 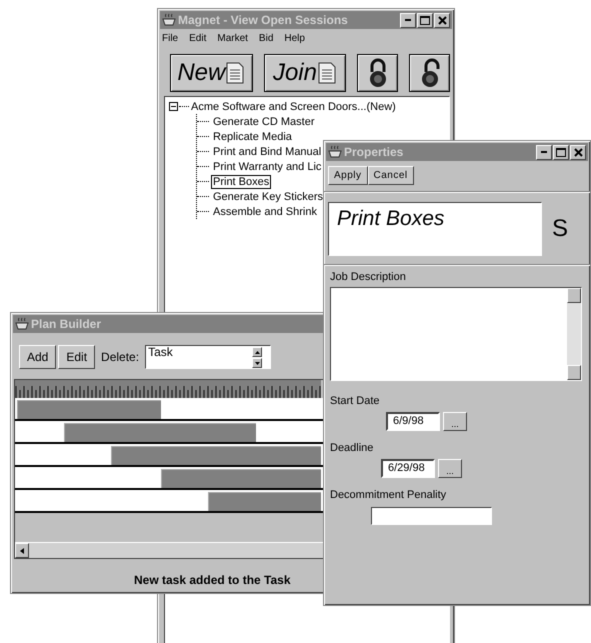 What do you see at coordinates (560, 229) in the screenshot?
I see `status-letter: S` at bounding box center [560, 229].